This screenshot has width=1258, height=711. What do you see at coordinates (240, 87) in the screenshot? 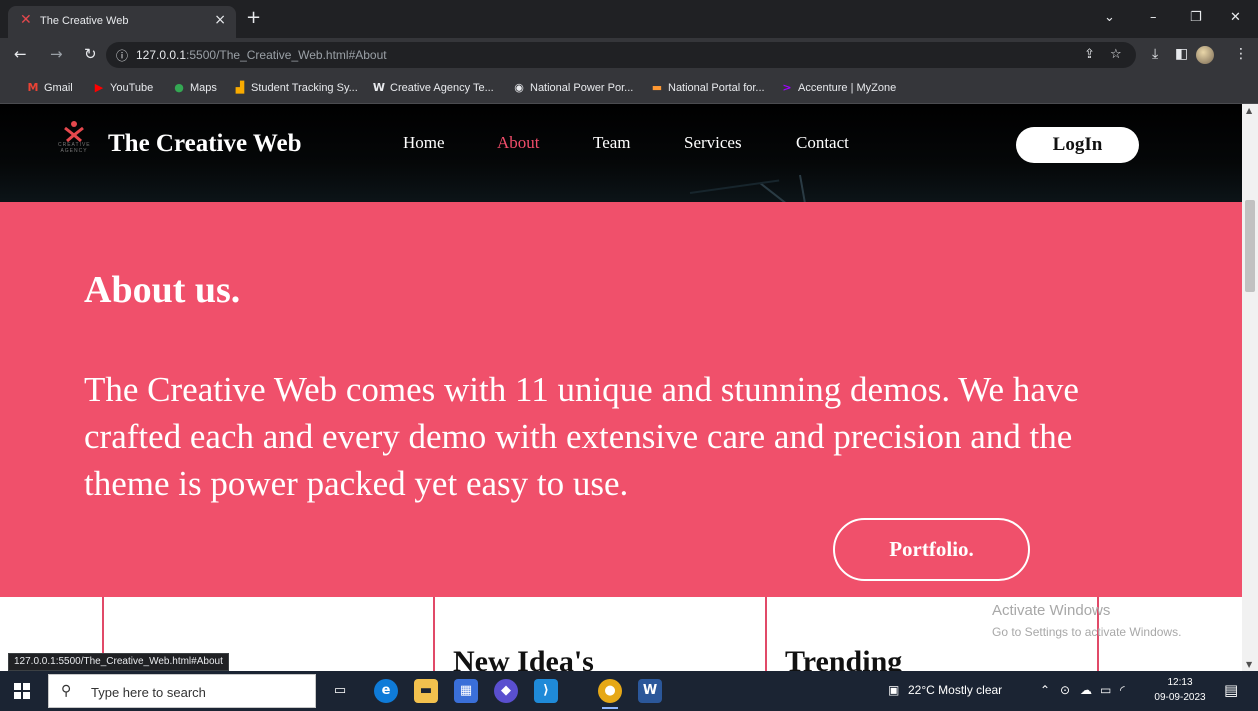
I see `chart-icon: ▟` at bounding box center [240, 87].